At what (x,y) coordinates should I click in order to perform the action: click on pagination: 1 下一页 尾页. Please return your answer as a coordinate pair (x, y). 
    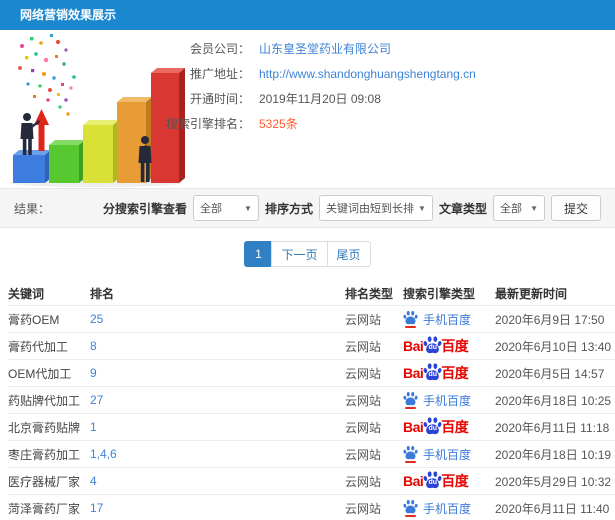
    Looking at the image, I should click on (307, 254).